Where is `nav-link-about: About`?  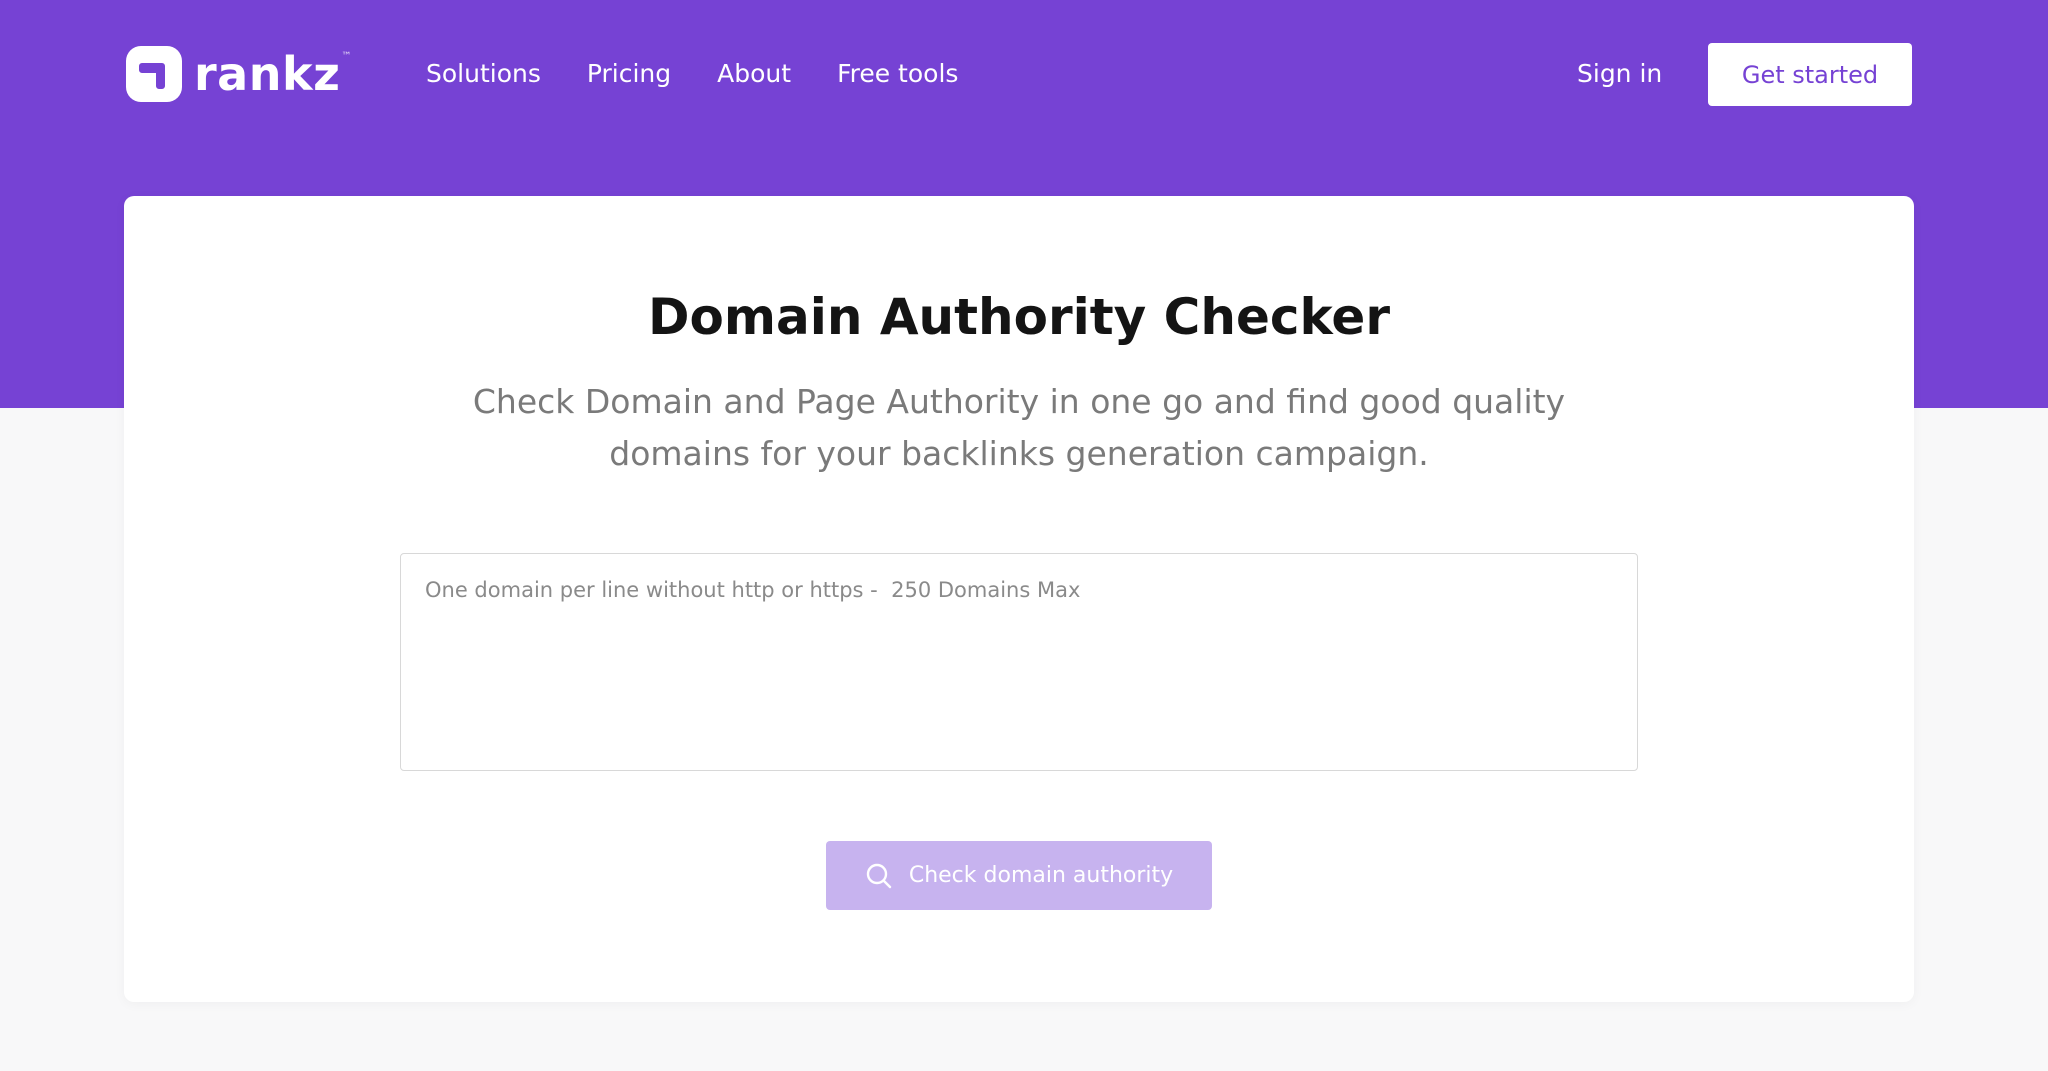
nav-link-about: About is located at coordinates (754, 74).